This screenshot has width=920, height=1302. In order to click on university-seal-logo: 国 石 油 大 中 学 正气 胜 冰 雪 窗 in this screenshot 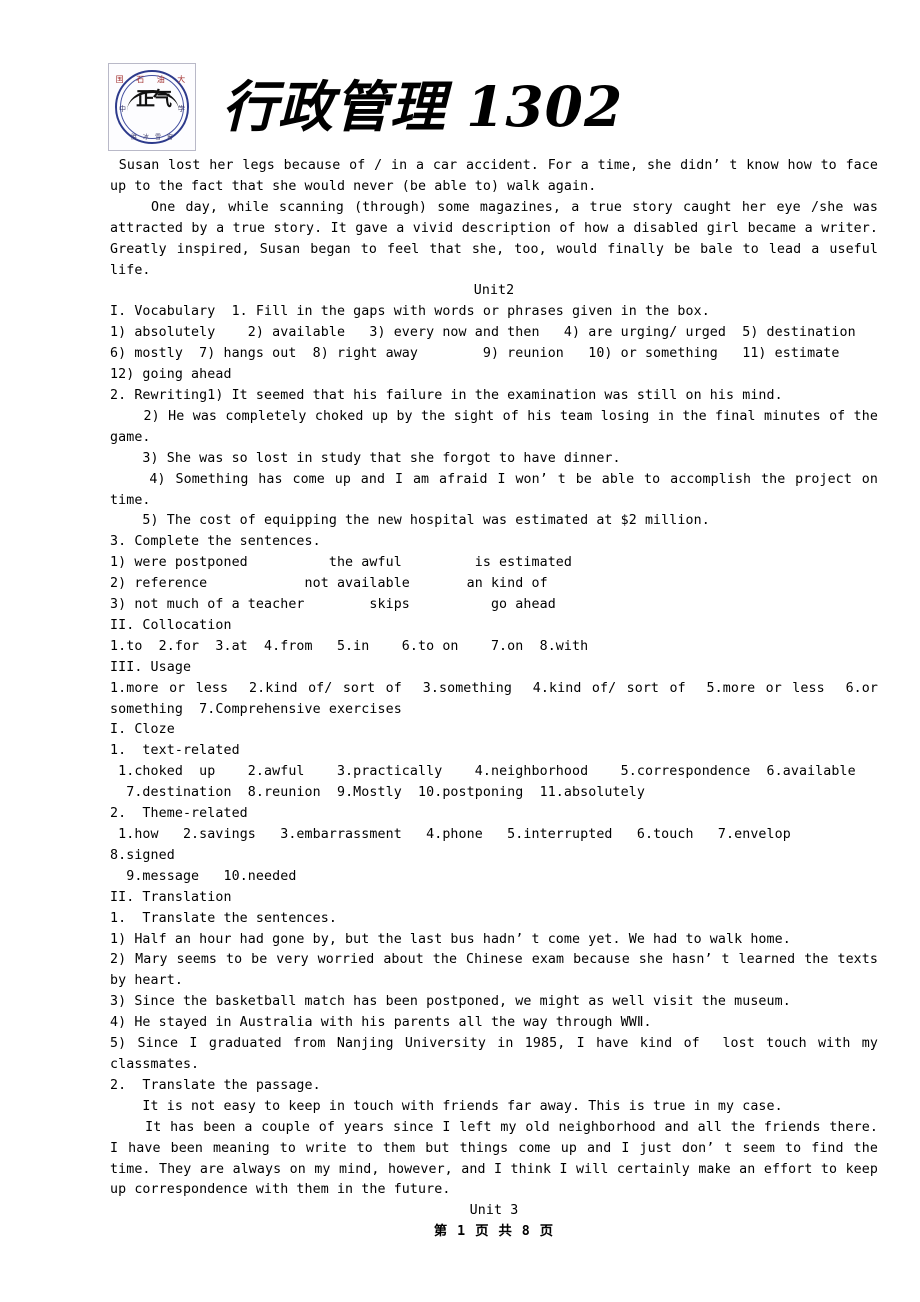, I will do `click(152, 107)`.